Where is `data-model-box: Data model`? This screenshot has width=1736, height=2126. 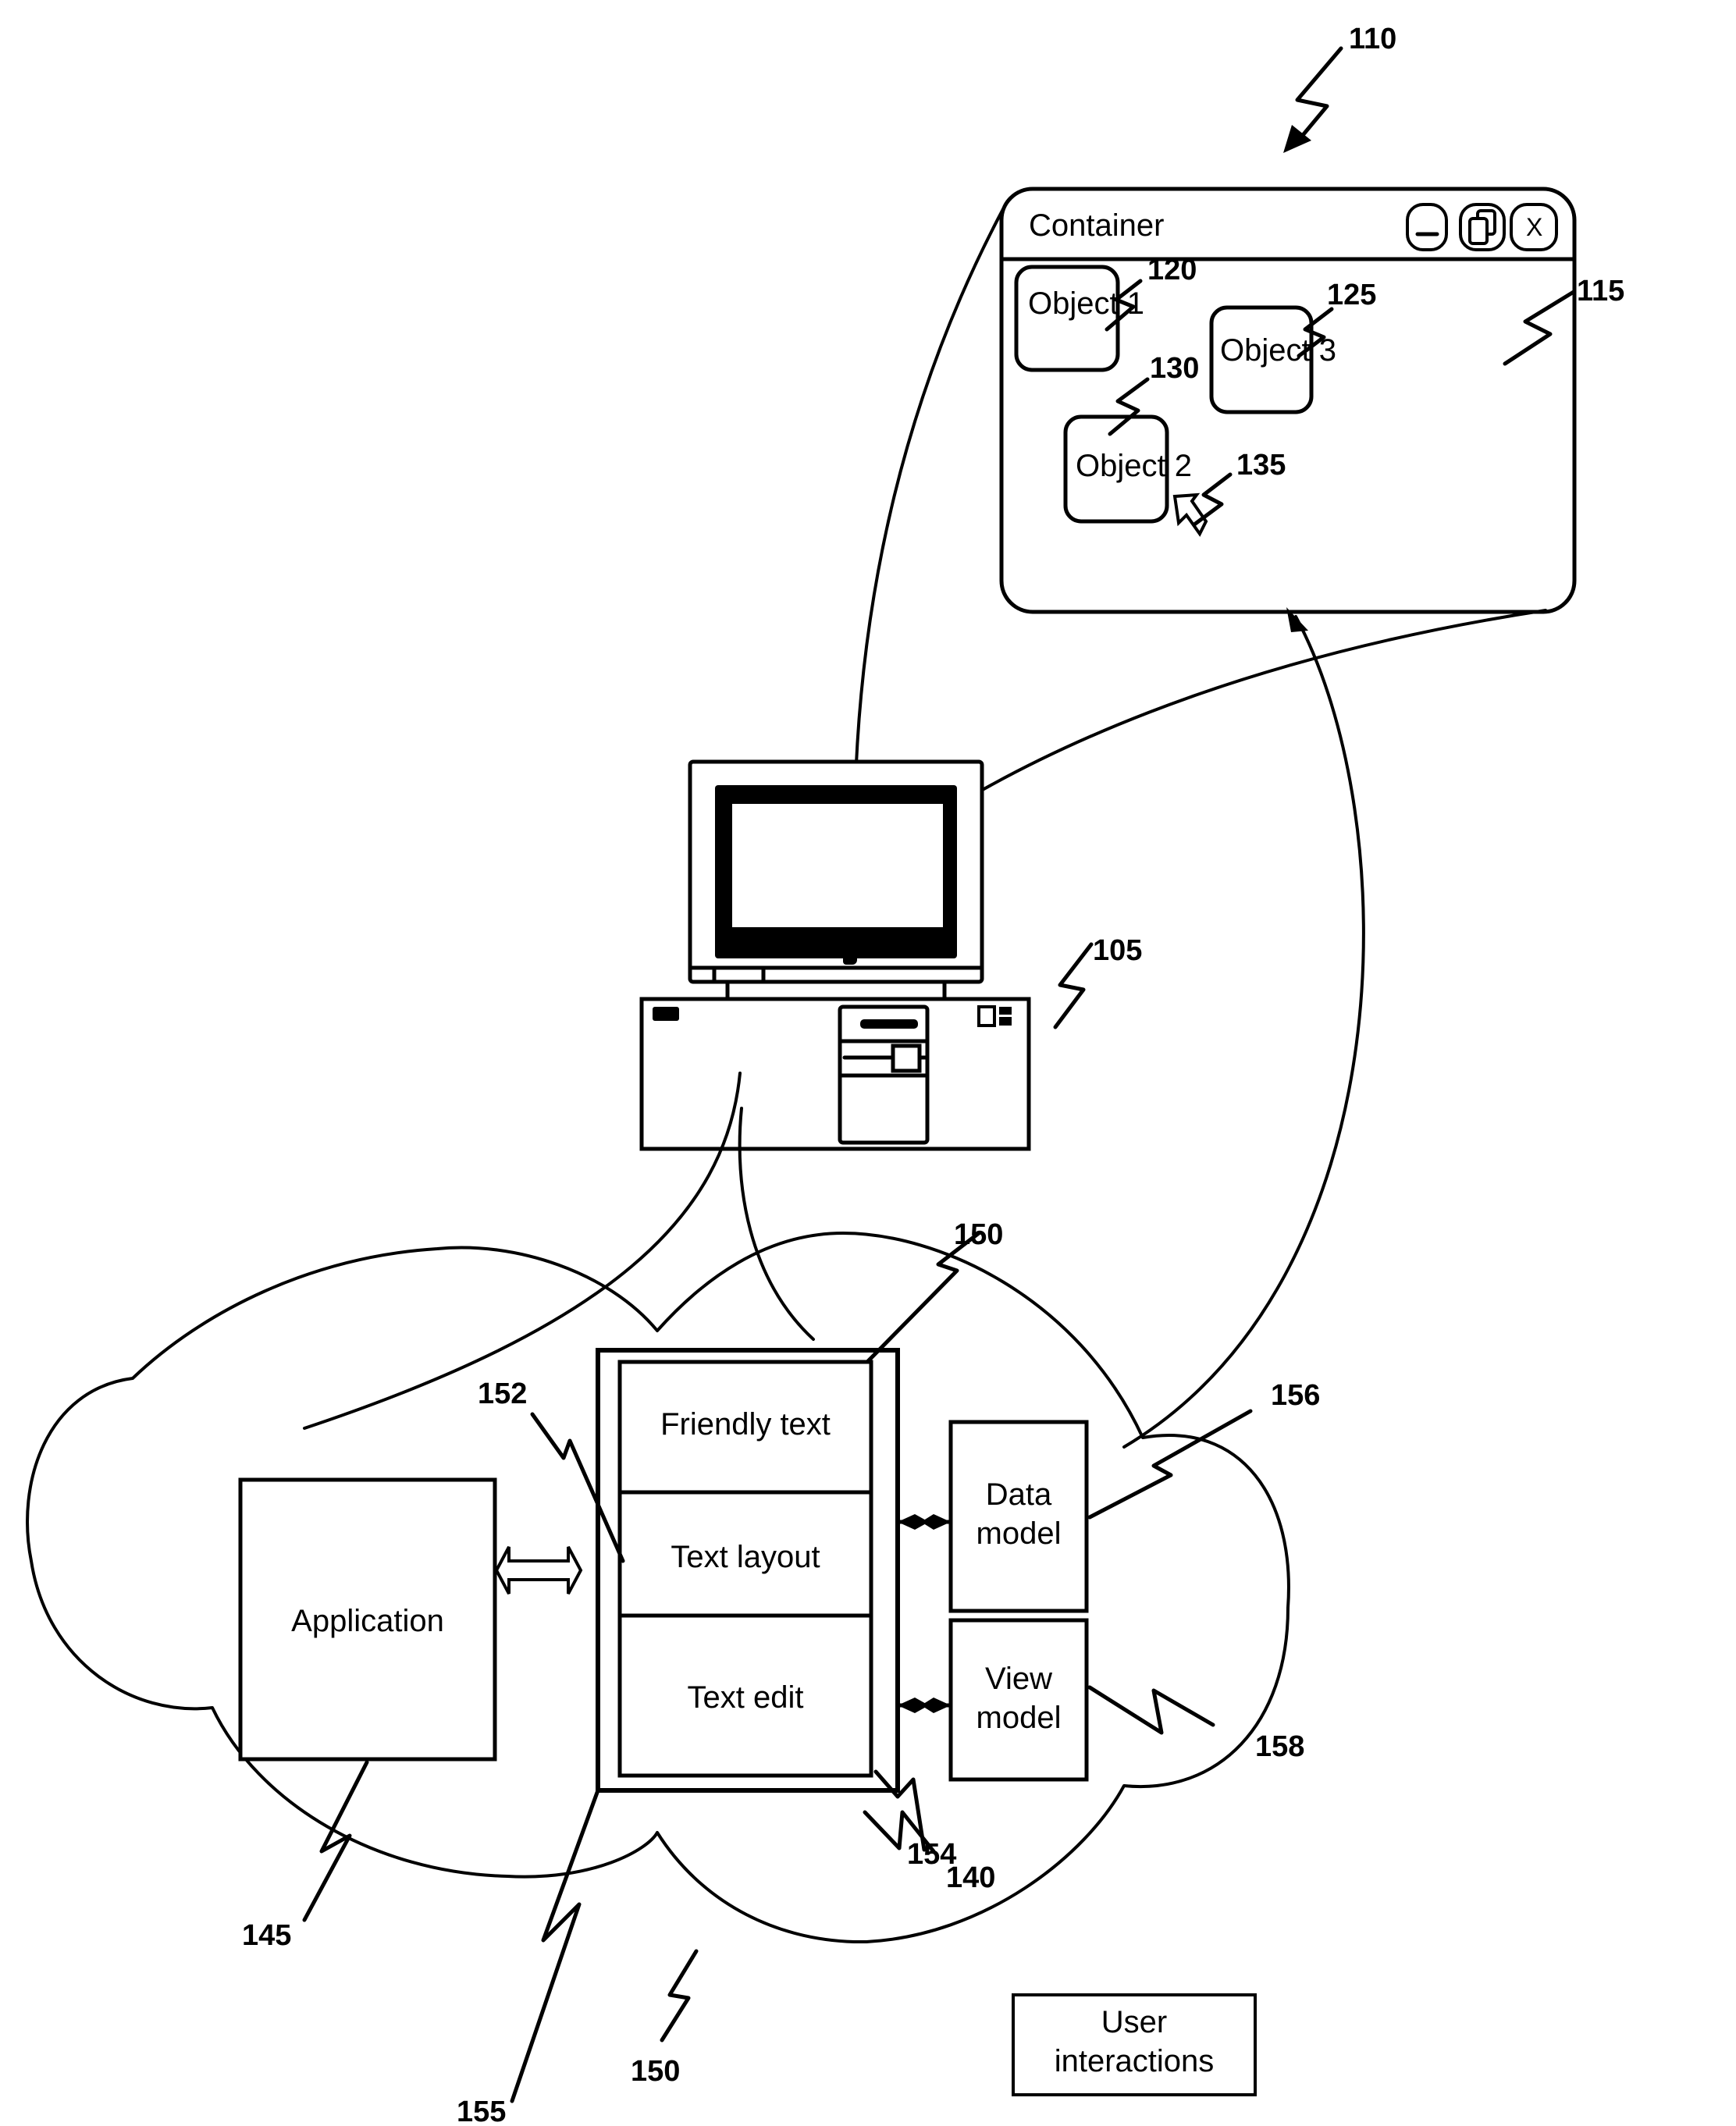 data-model-box: Data model is located at coordinates (1018, 1516).